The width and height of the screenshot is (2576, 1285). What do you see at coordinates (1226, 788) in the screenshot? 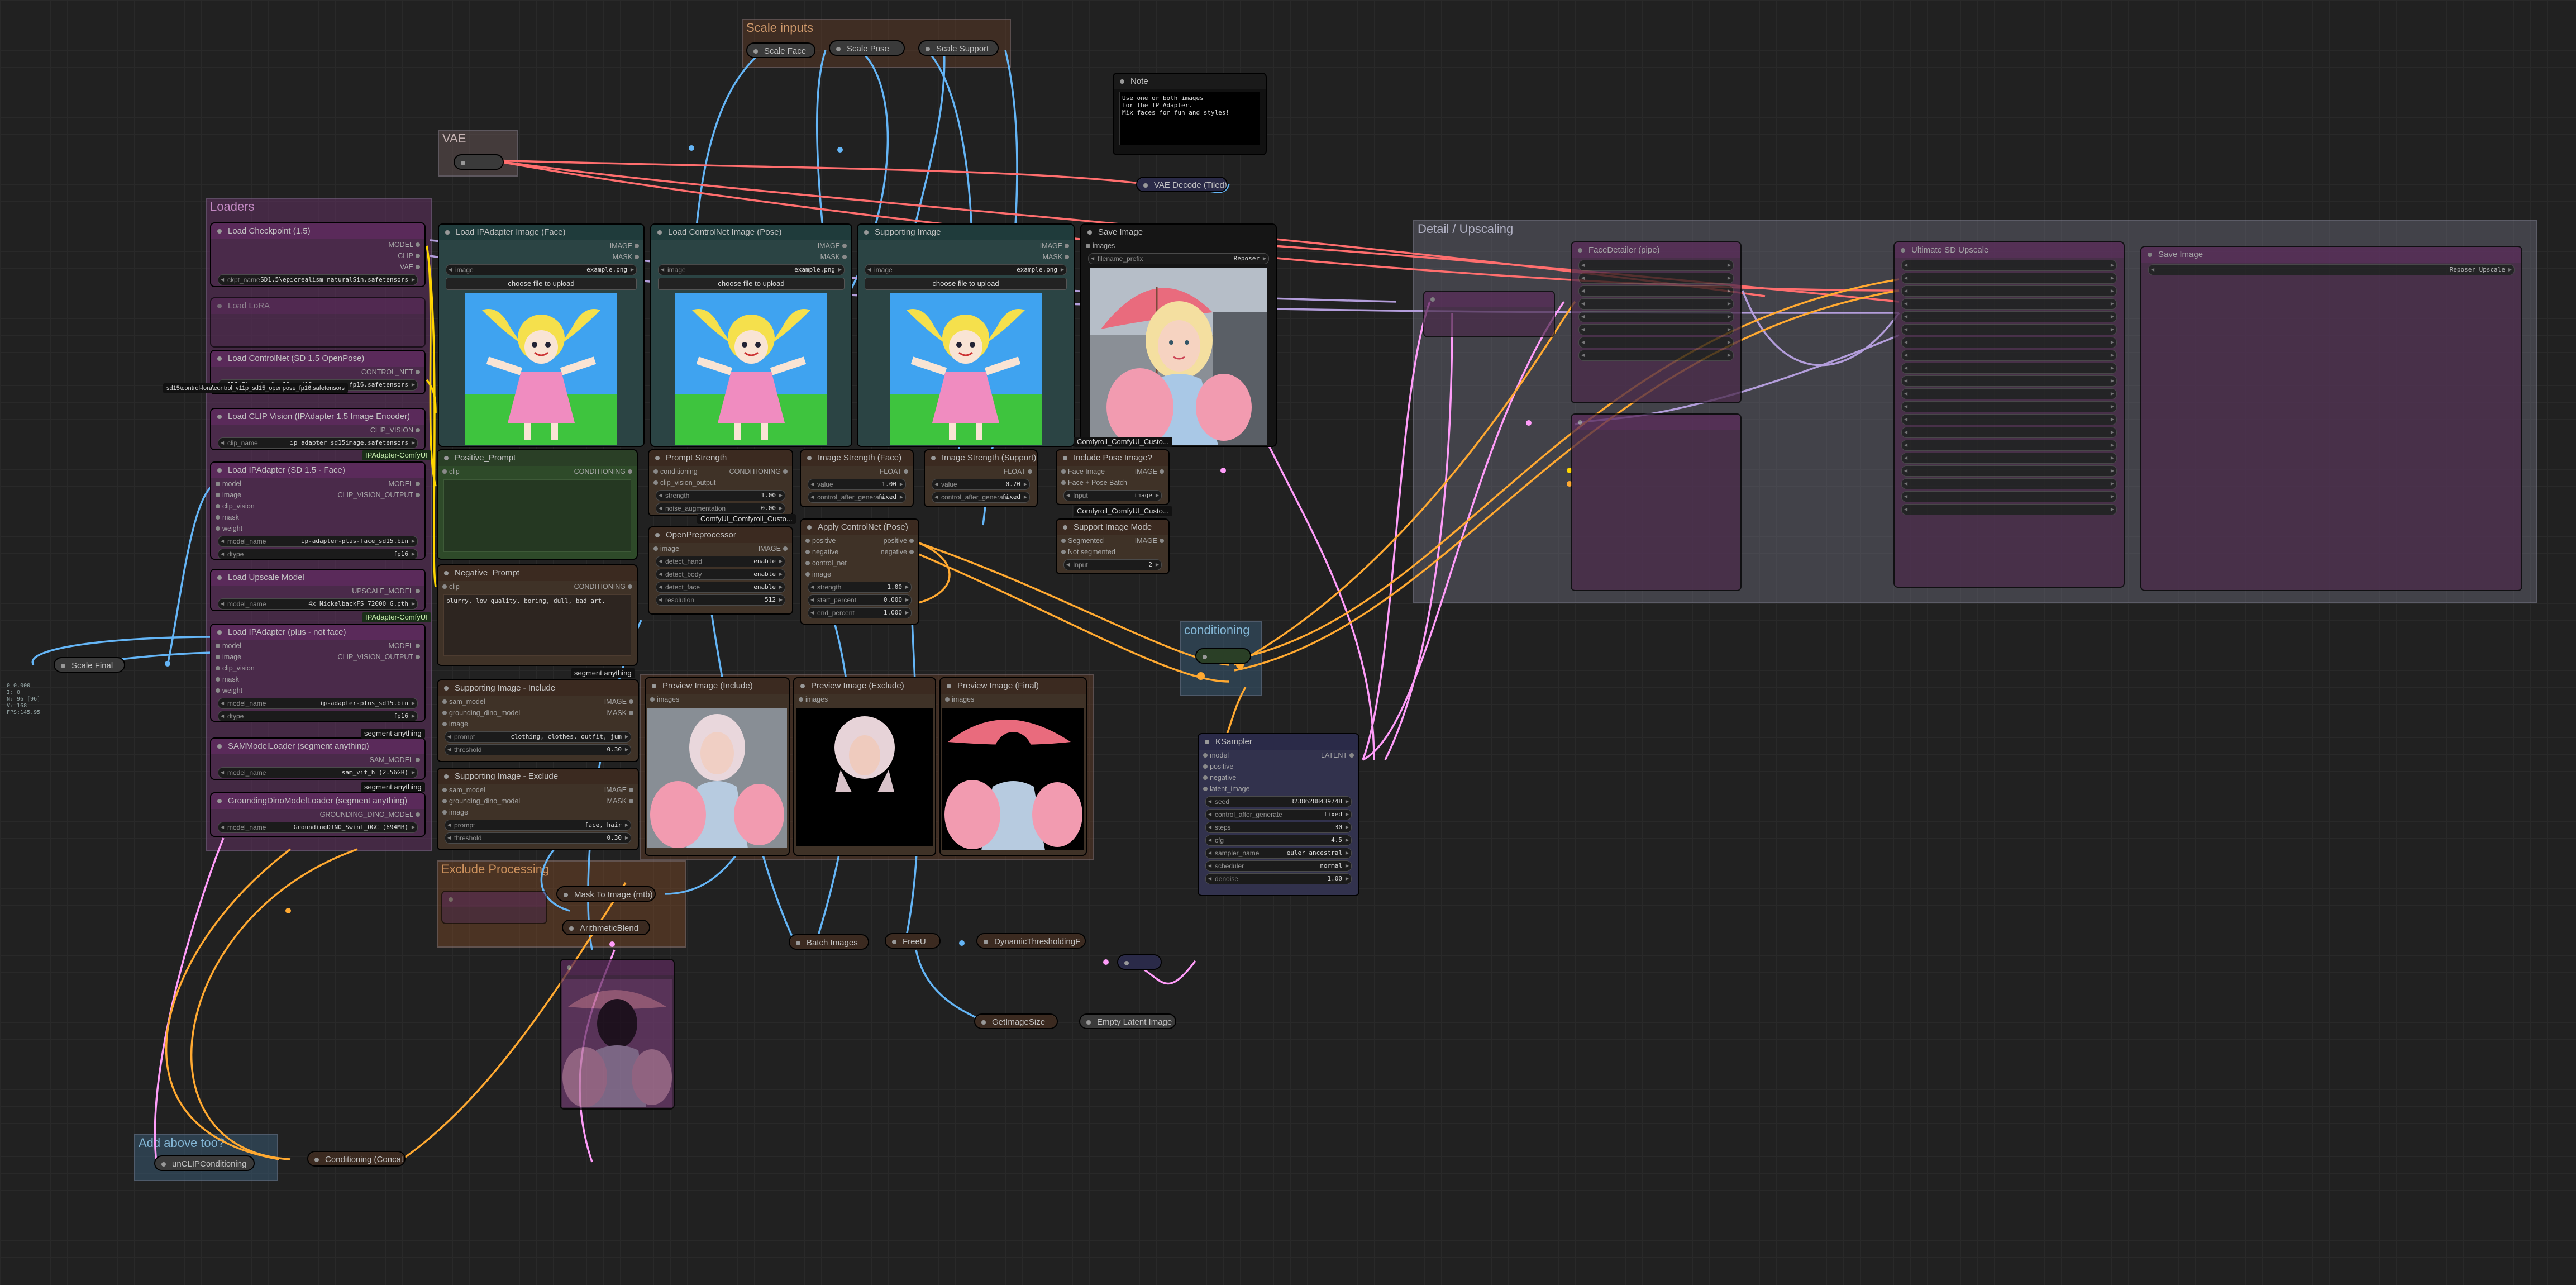
I see `input-latent-image: latent_image` at bounding box center [1226, 788].